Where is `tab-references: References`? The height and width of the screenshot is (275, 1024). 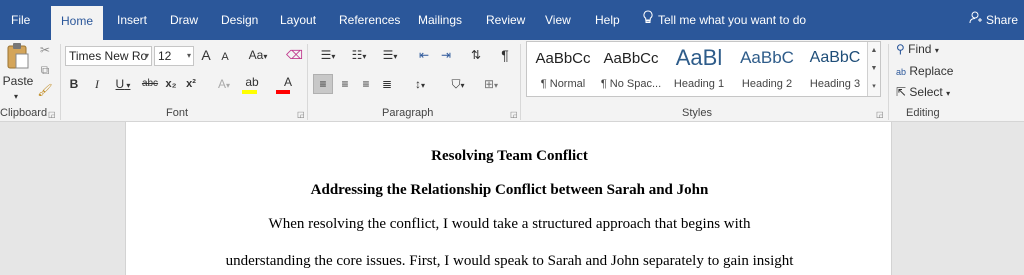 tab-references: References is located at coordinates (369, 20).